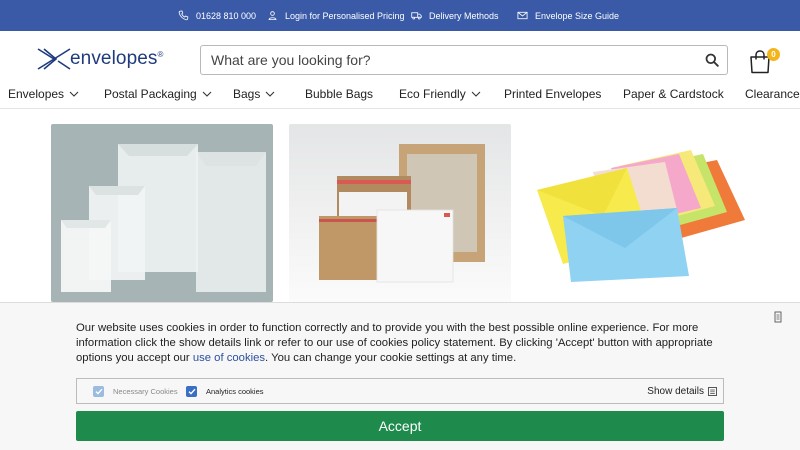 This screenshot has width=800, height=450. I want to click on category-tile-board-backed, so click(400, 213).